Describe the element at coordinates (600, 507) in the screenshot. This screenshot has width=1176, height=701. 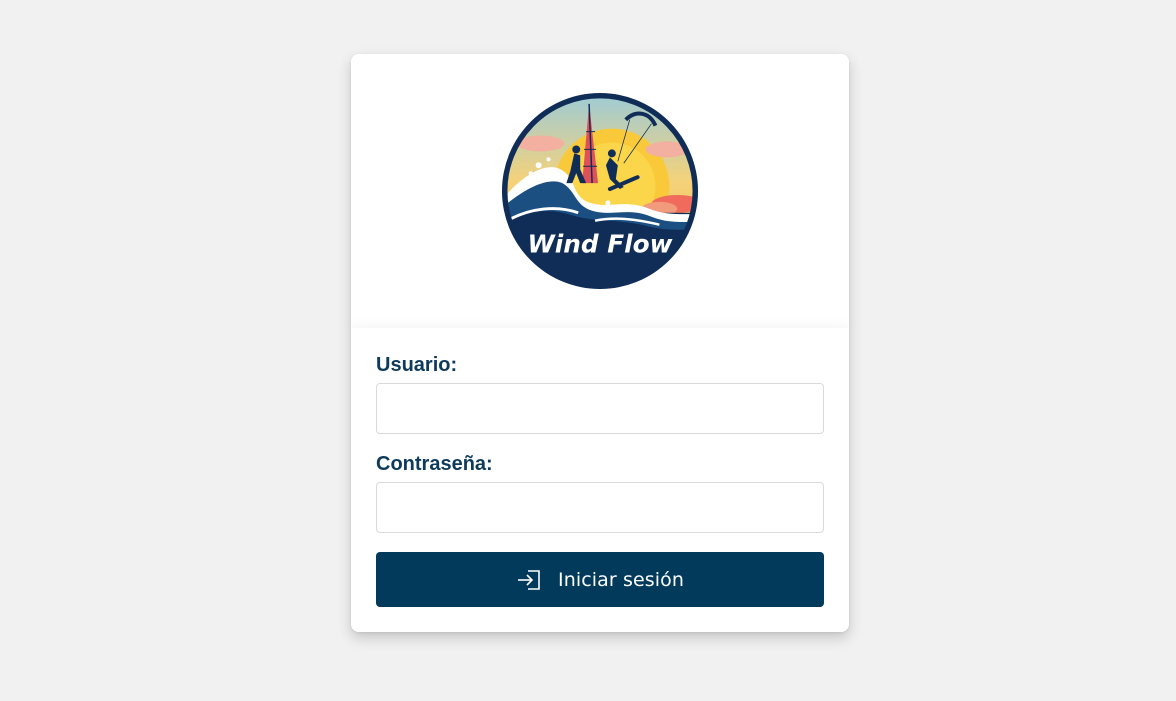
I see `password-input` at that location.